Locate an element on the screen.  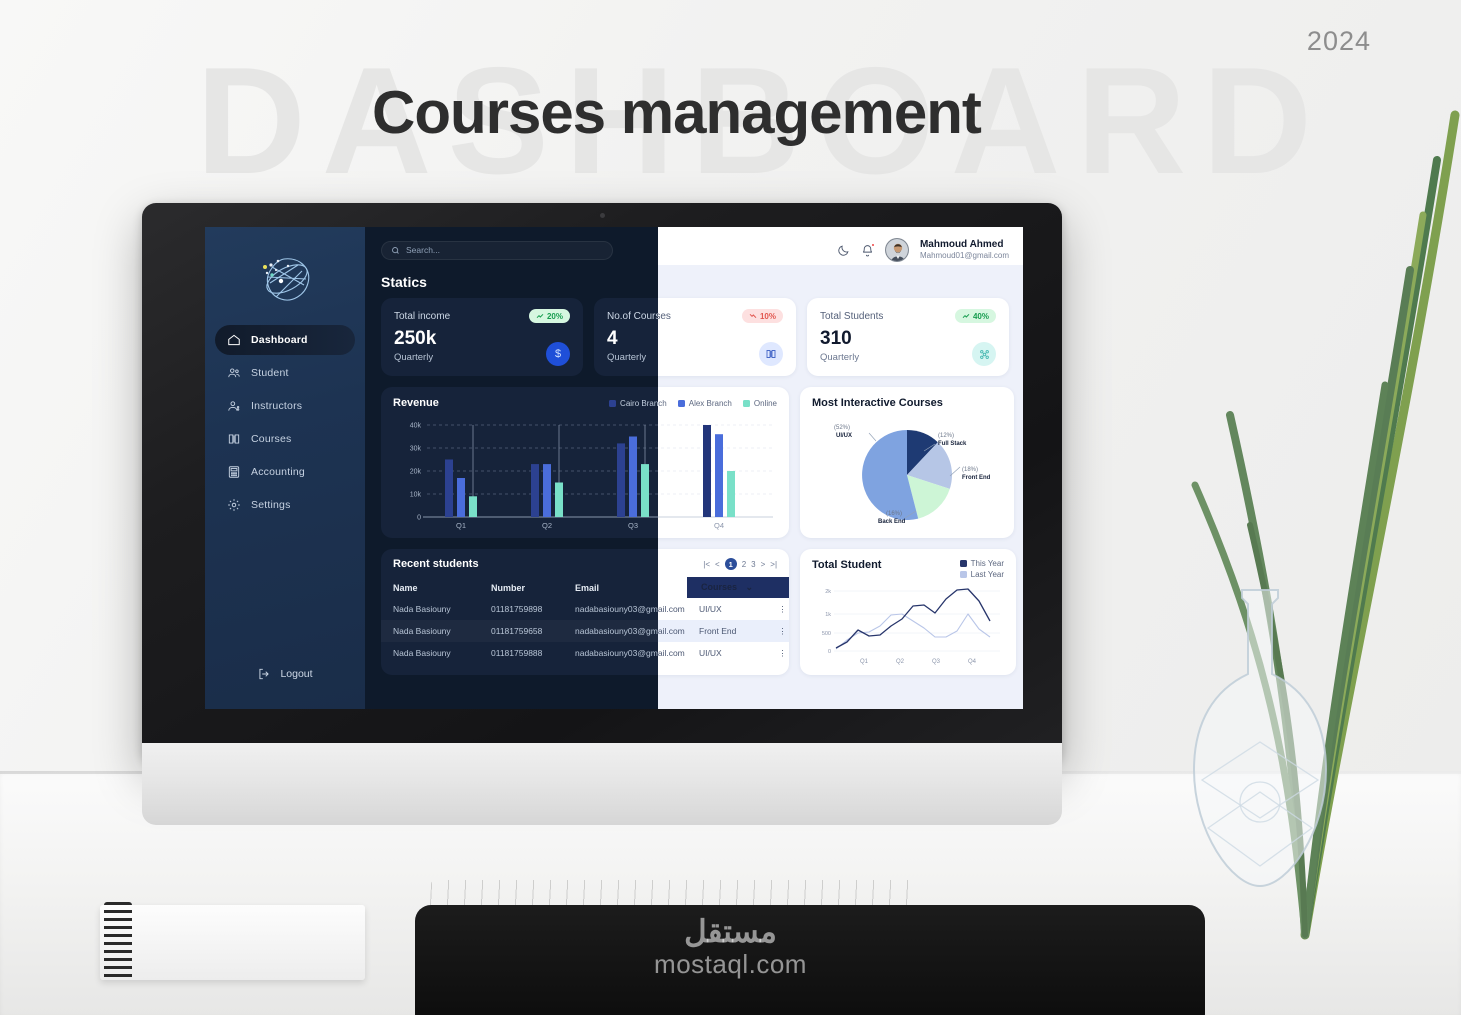
stat-card-total-students: Total Students 40% 310 Quarterly is located at coordinates (908, 337).